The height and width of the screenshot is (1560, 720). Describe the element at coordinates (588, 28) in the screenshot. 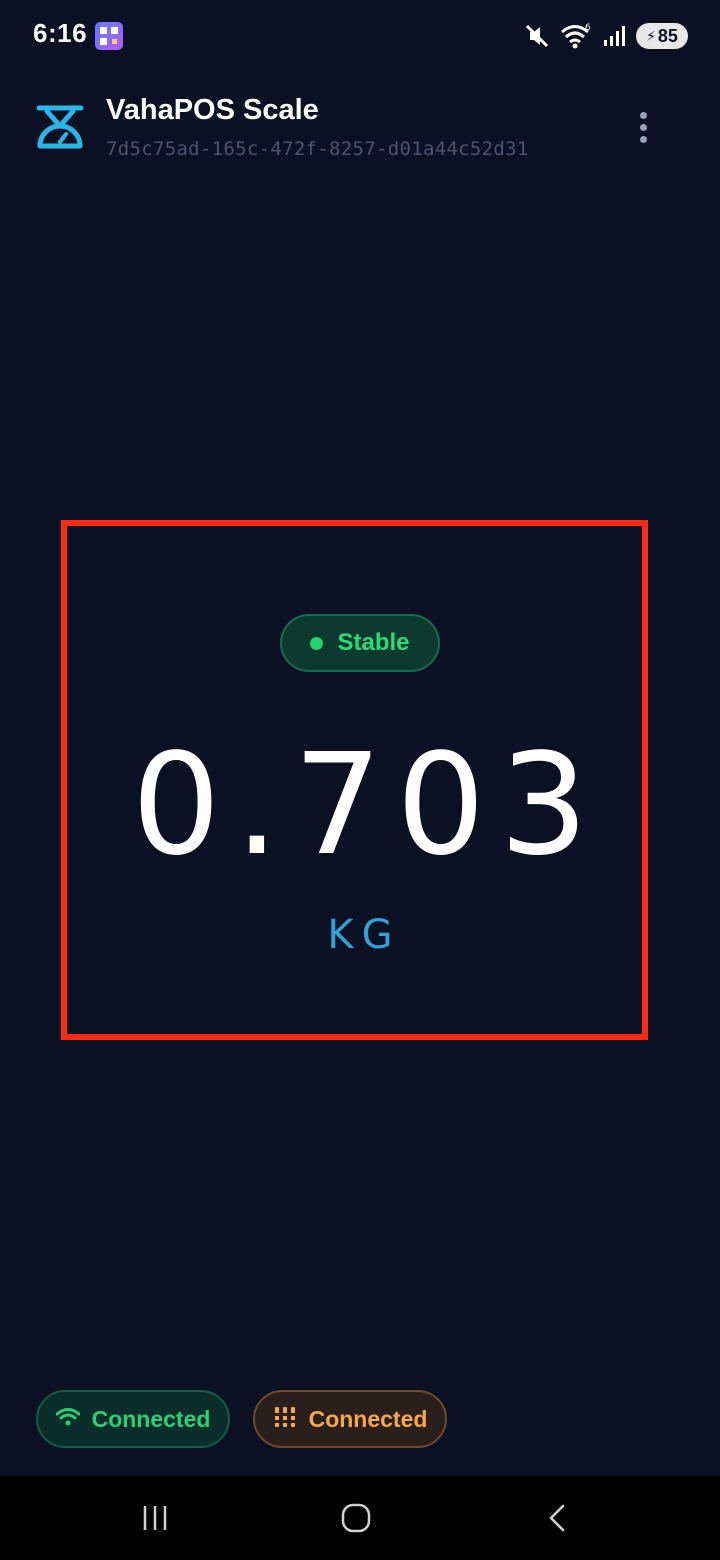

I see `svg-text: 6` at that location.